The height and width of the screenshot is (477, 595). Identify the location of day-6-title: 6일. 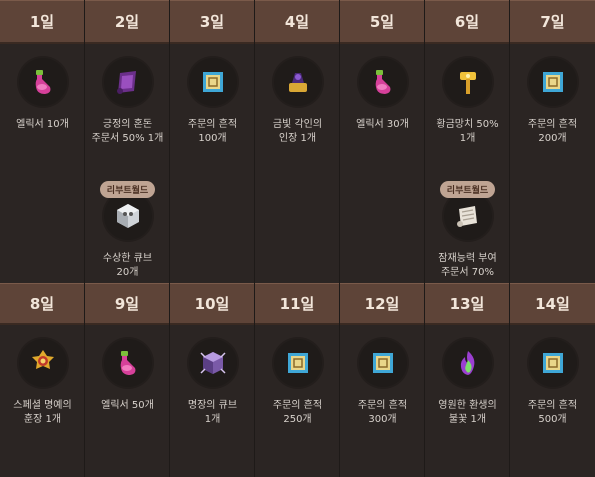
(467, 22).